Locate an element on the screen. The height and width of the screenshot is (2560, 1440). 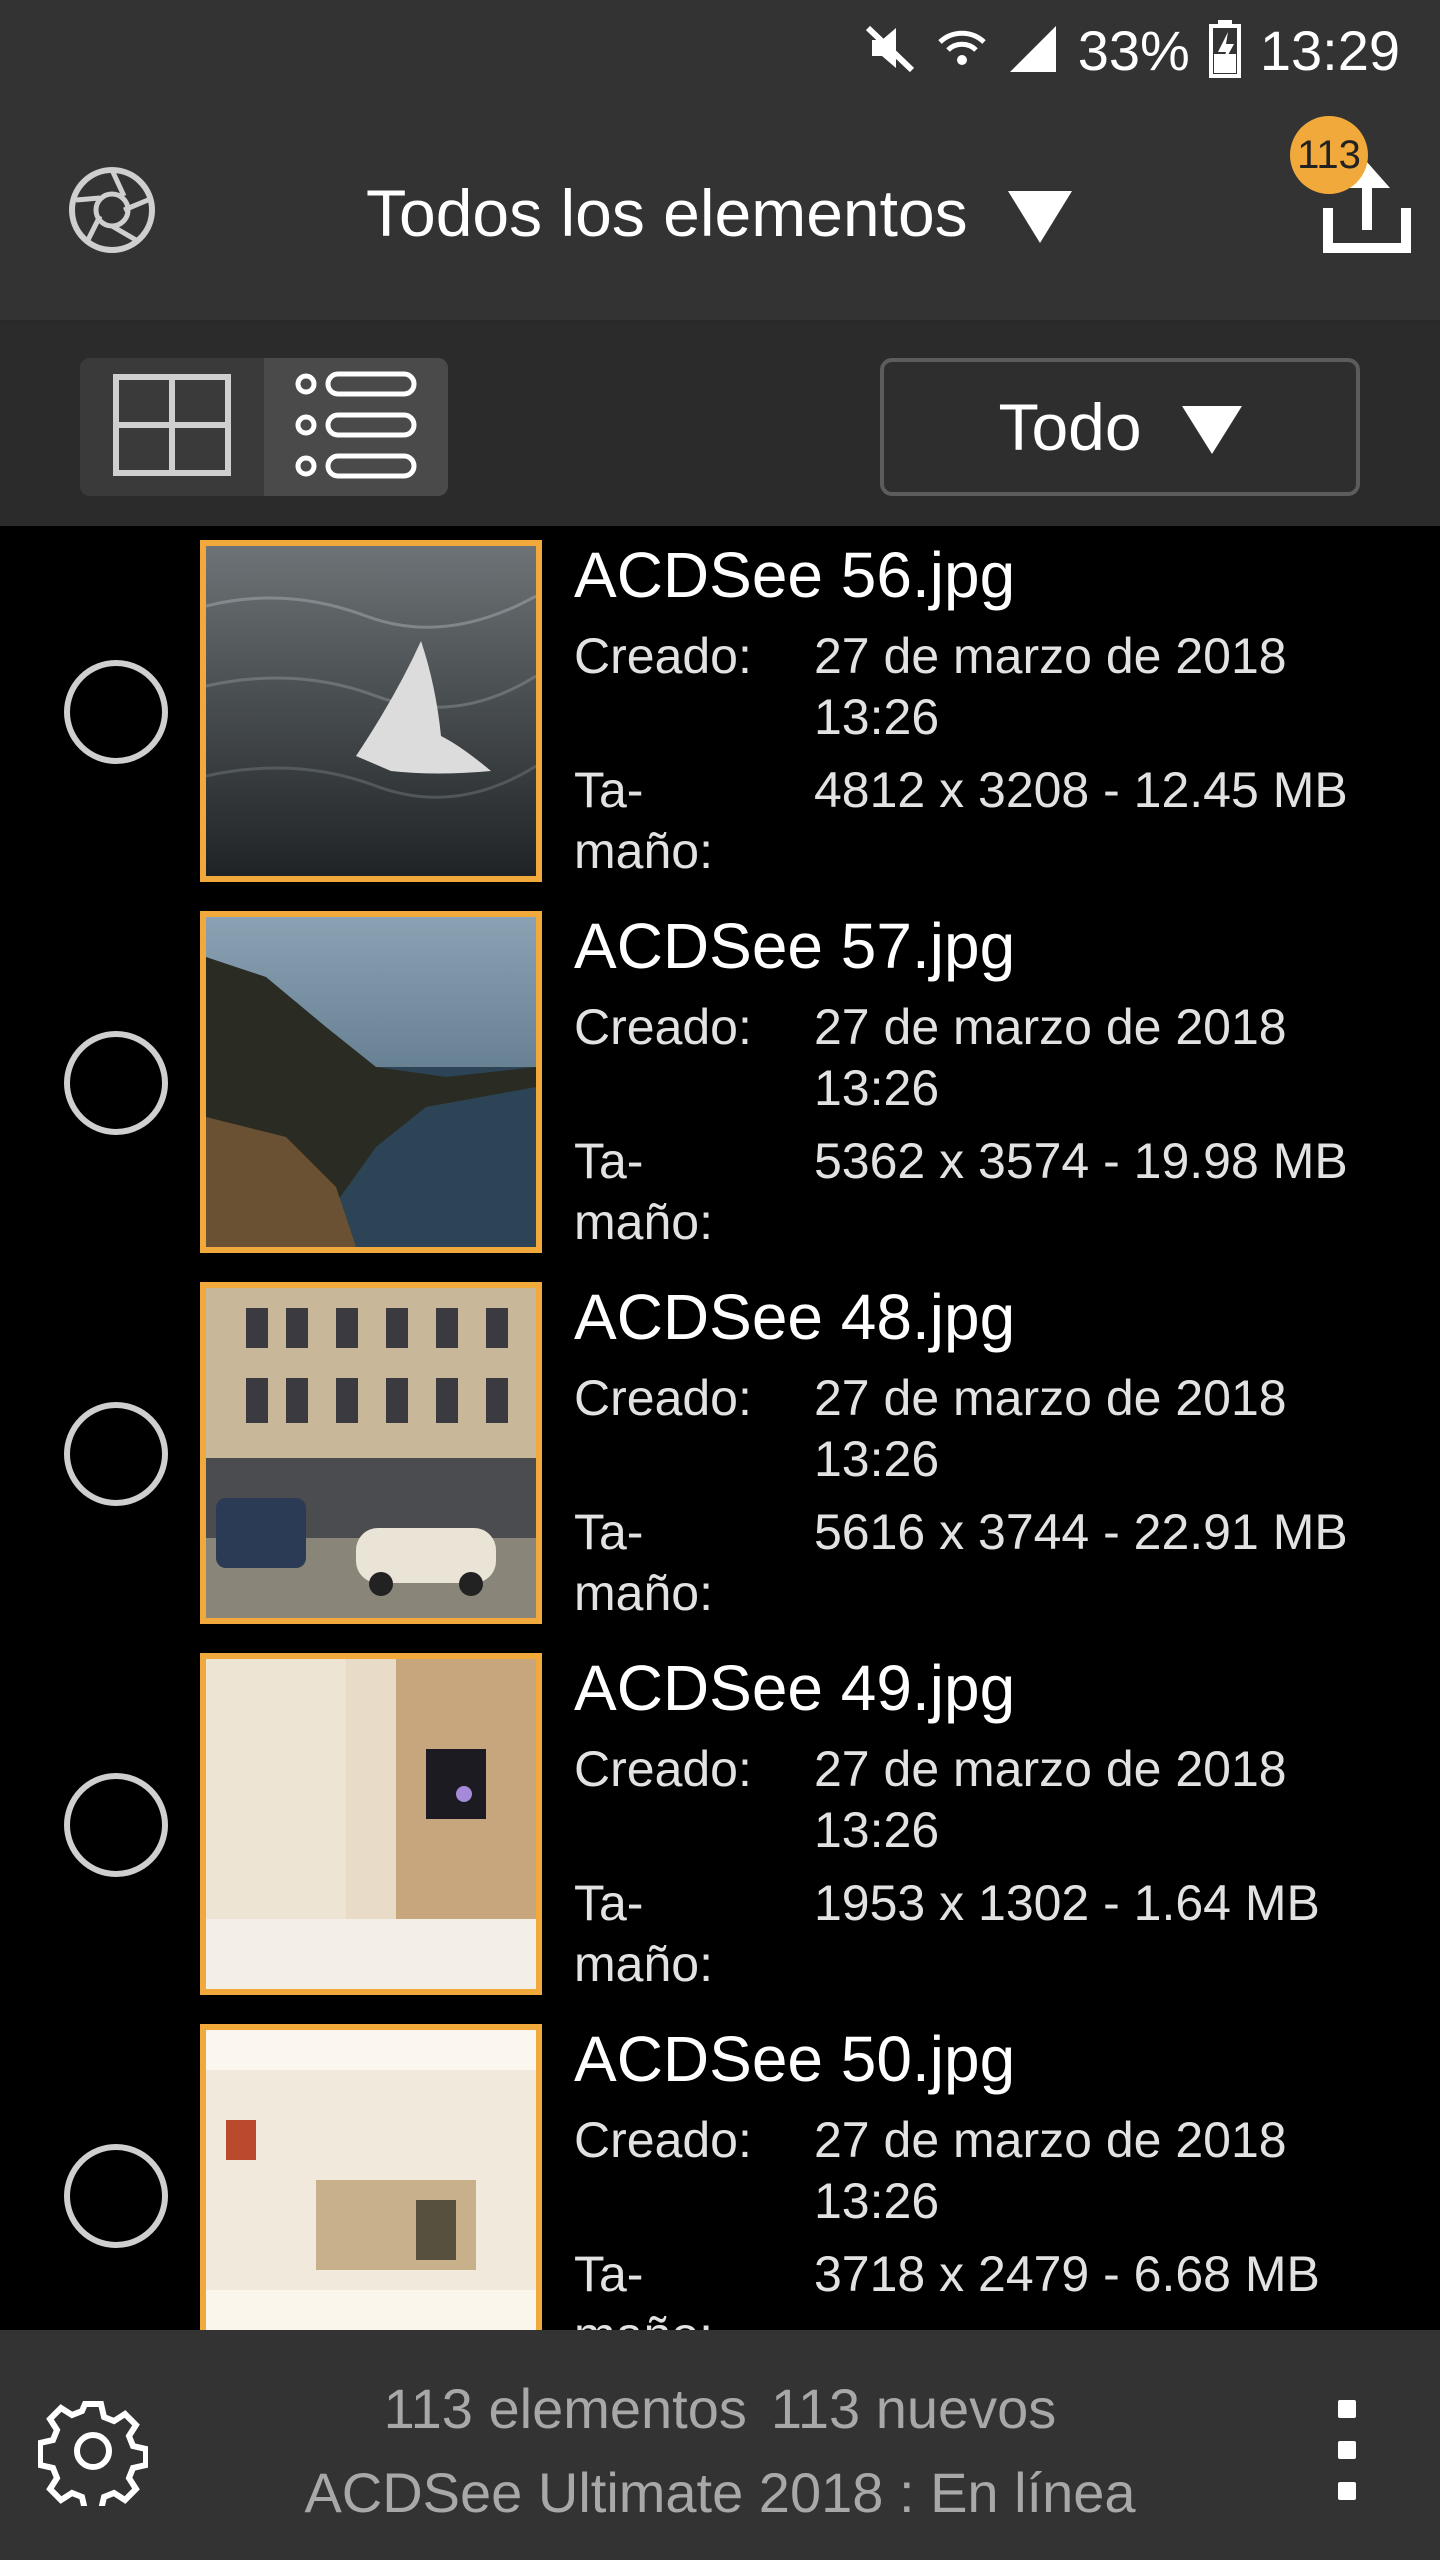
app-bar: Todos los elementos 113 is located at coordinates (720, 210).